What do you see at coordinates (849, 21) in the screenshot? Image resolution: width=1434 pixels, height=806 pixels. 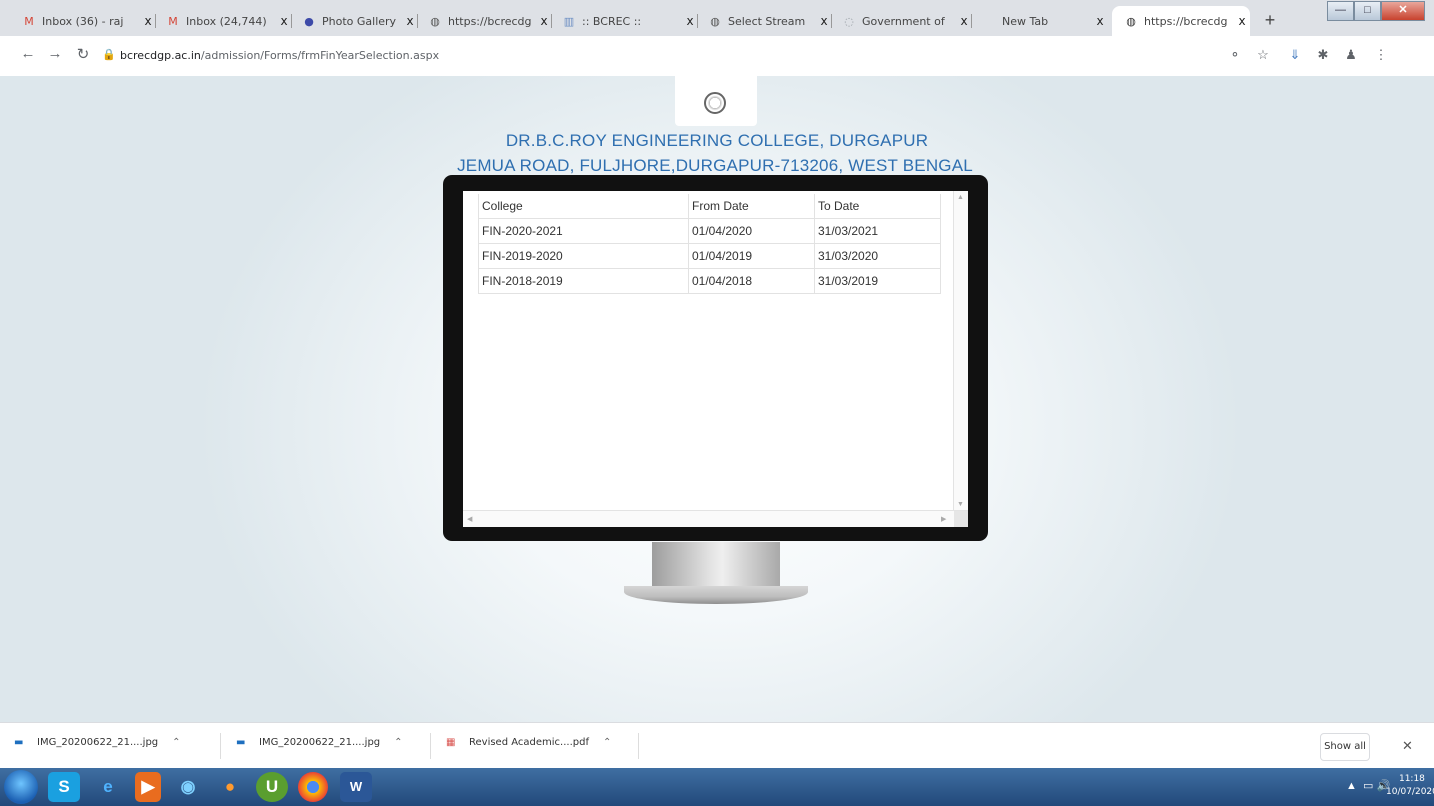 I see `emblem-icon: ◌` at bounding box center [849, 21].